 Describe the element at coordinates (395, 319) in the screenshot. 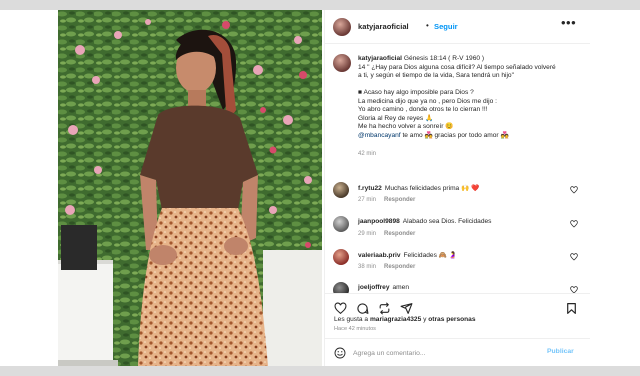

I see `liked-by-user-link: mariagrazia4325` at that location.